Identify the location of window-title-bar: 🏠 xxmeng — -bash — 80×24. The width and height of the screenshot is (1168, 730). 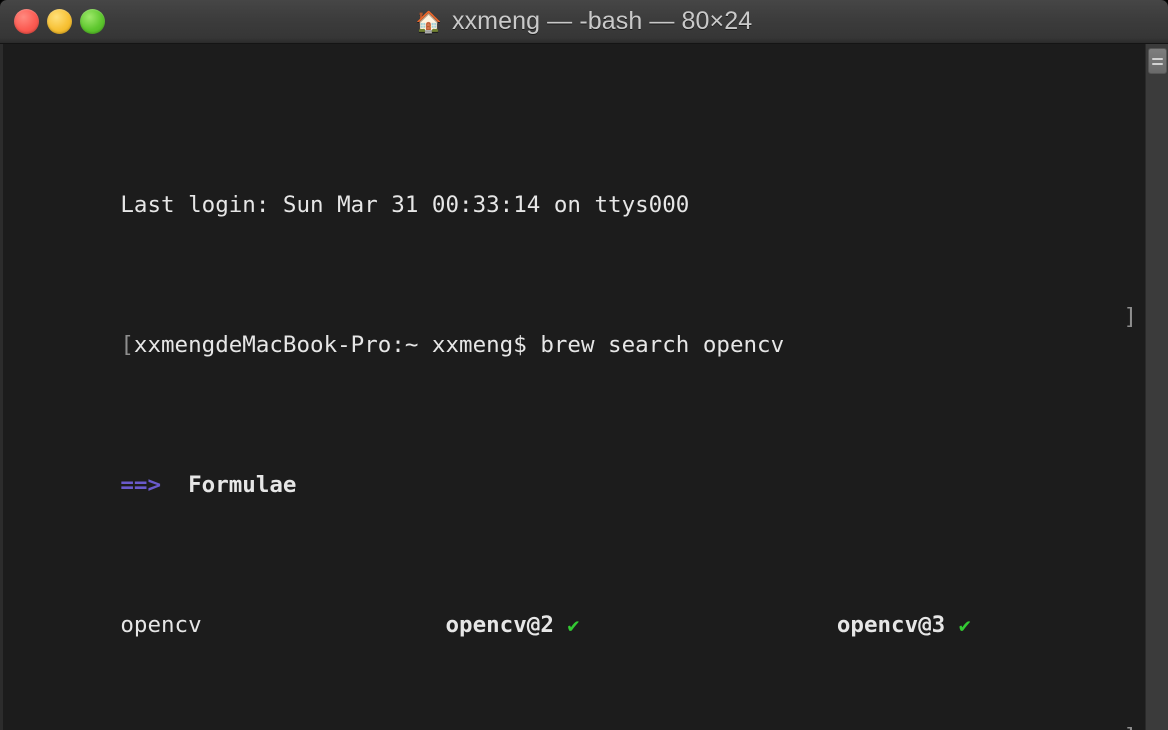
(584, 22).